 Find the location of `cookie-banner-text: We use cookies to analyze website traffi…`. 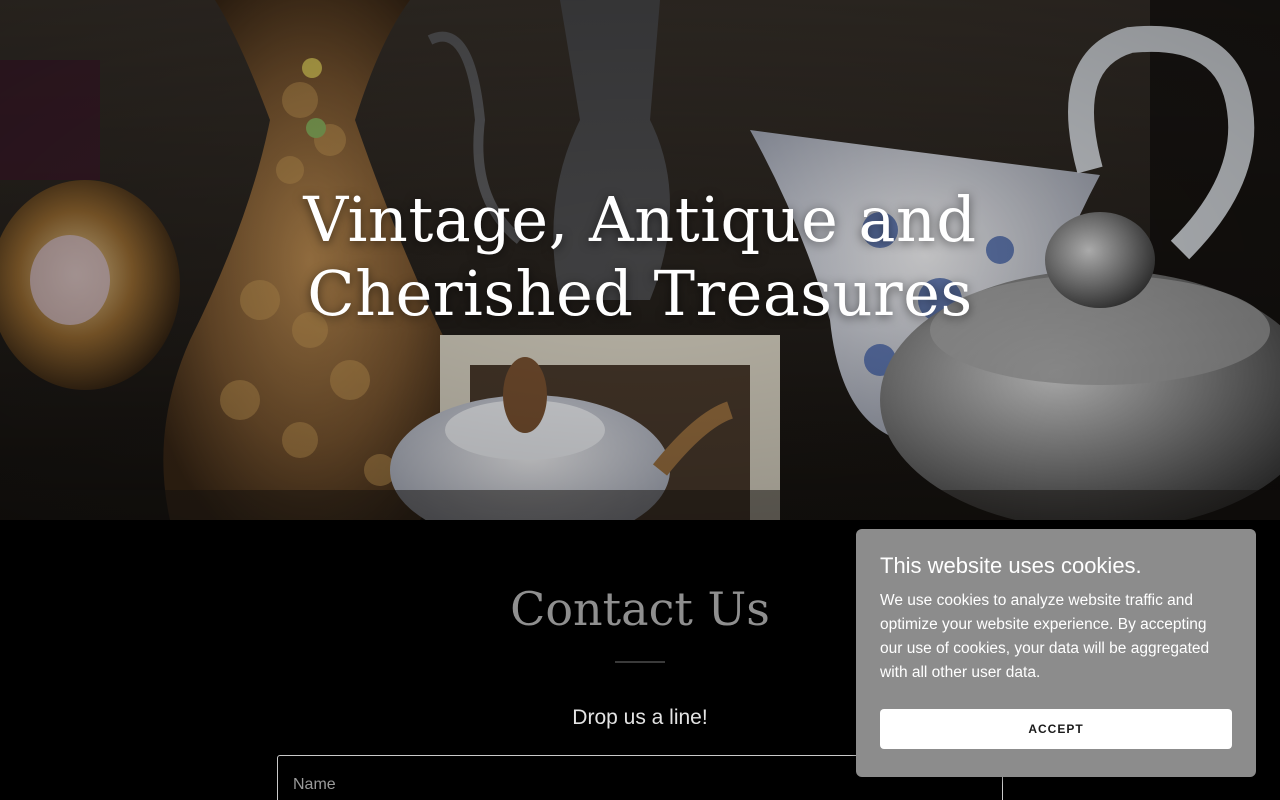

cookie-banner-text: We use cookies to analyze website traffi… is located at coordinates (1045, 636).